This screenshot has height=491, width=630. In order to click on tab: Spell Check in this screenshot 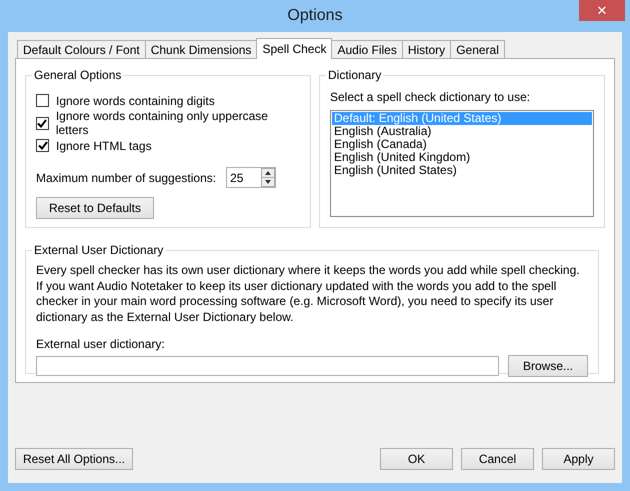, I will do `click(294, 48)`.